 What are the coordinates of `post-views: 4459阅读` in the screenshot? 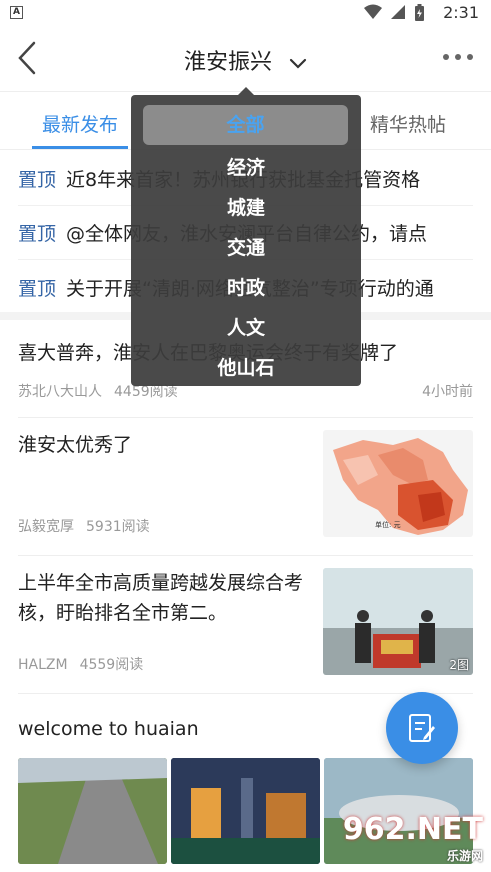 It's located at (146, 392).